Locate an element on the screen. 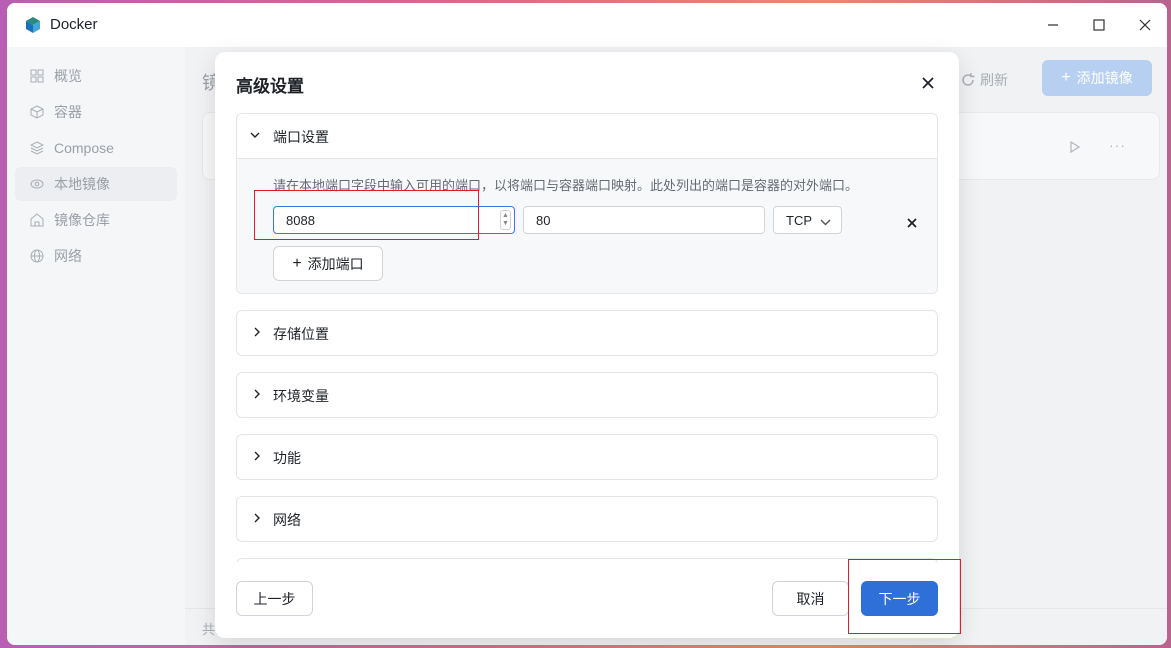 The width and height of the screenshot is (1171, 648). prev-step-label: 上一步 is located at coordinates (274, 598).